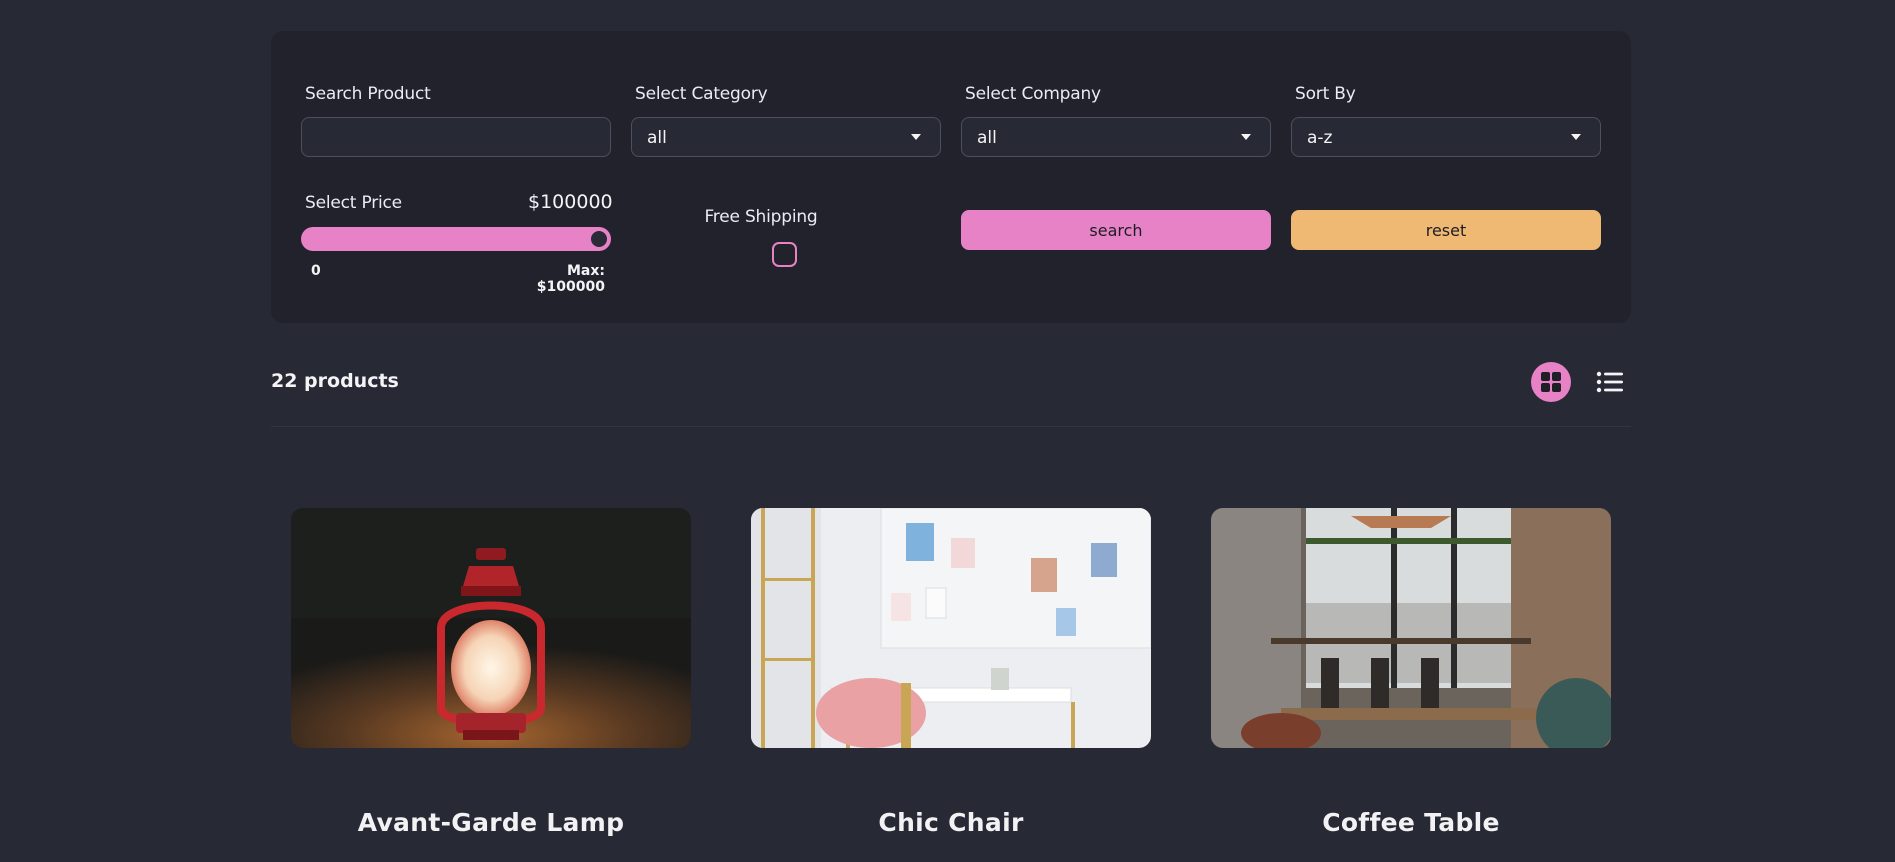 The height and width of the screenshot is (862, 1895). Describe the element at coordinates (1033, 94) in the screenshot. I see `company-label: Select Company` at that location.